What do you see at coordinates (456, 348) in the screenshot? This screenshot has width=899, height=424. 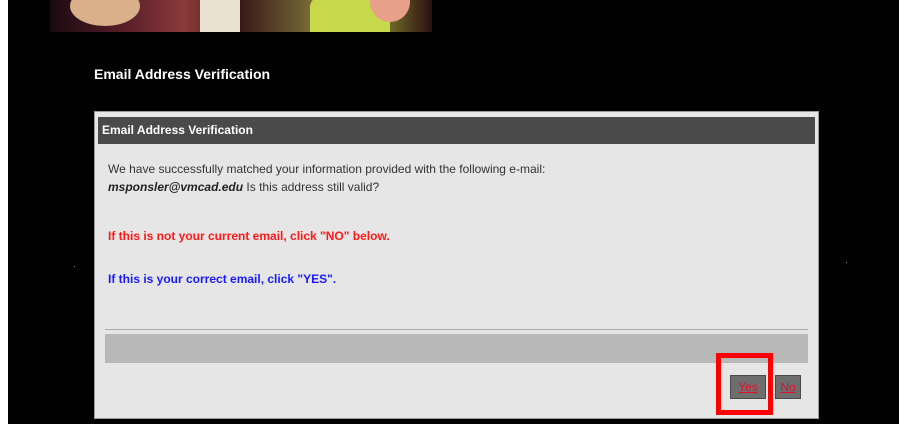 I see `dialog-footer-bar` at bounding box center [456, 348].